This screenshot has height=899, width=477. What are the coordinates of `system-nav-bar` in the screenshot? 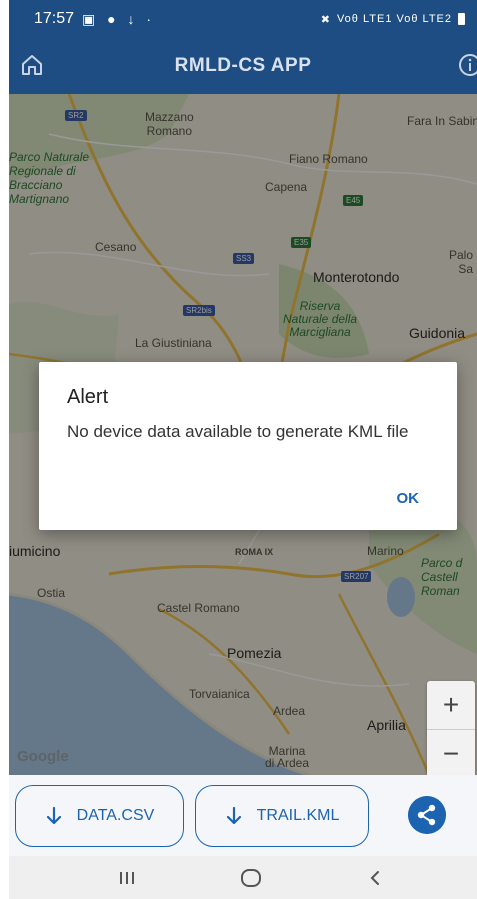 It's located at (243, 877).